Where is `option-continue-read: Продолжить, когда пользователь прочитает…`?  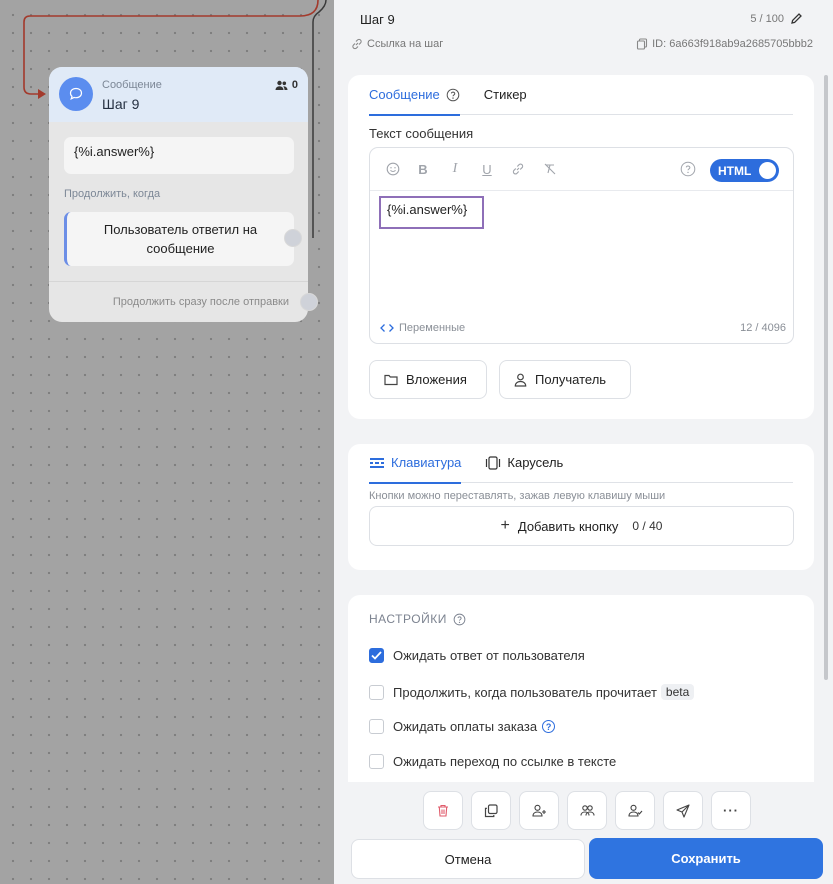 option-continue-read: Продолжить, когда пользователь прочитает… is located at coordinates (532, 692).